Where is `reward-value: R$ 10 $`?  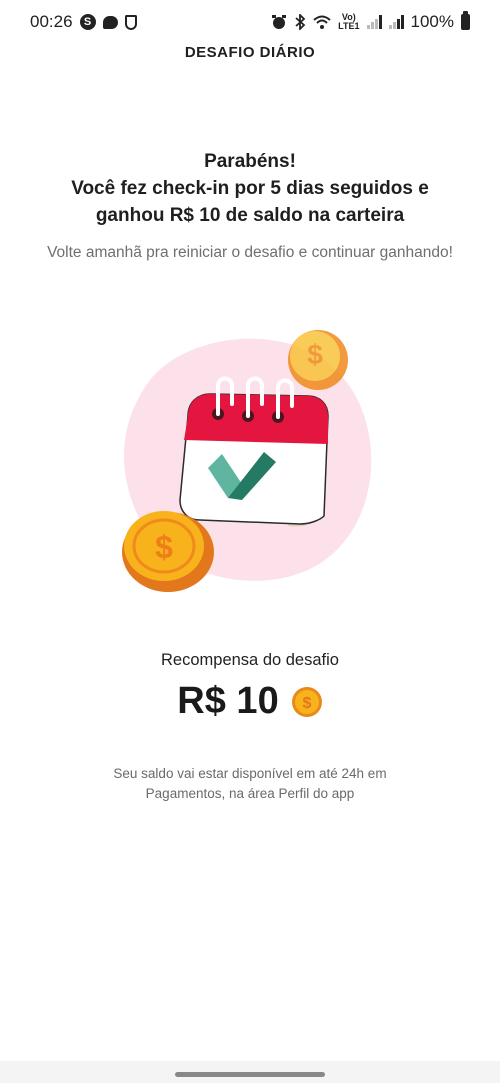
reward-value: R$ 10 $ is located at coordinates (250, 701).